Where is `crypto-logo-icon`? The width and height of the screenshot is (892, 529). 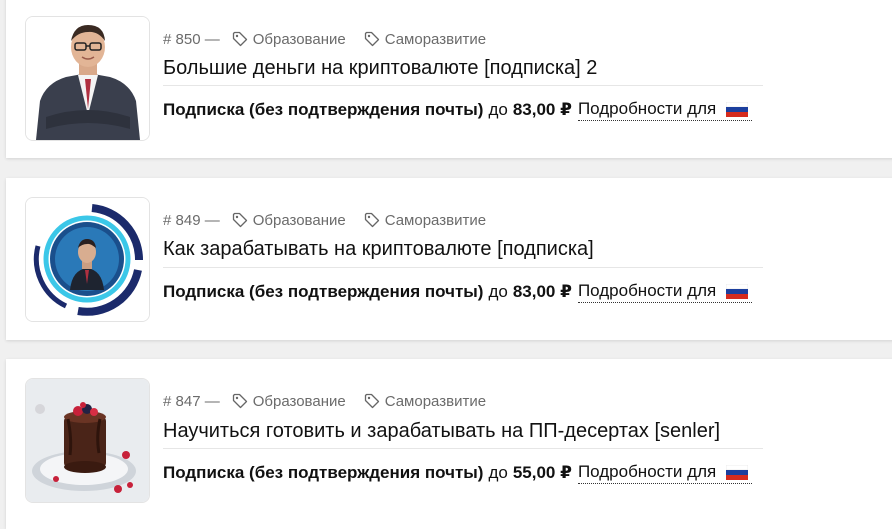
crypto-logo-icon is located at coordinates (87, 259).